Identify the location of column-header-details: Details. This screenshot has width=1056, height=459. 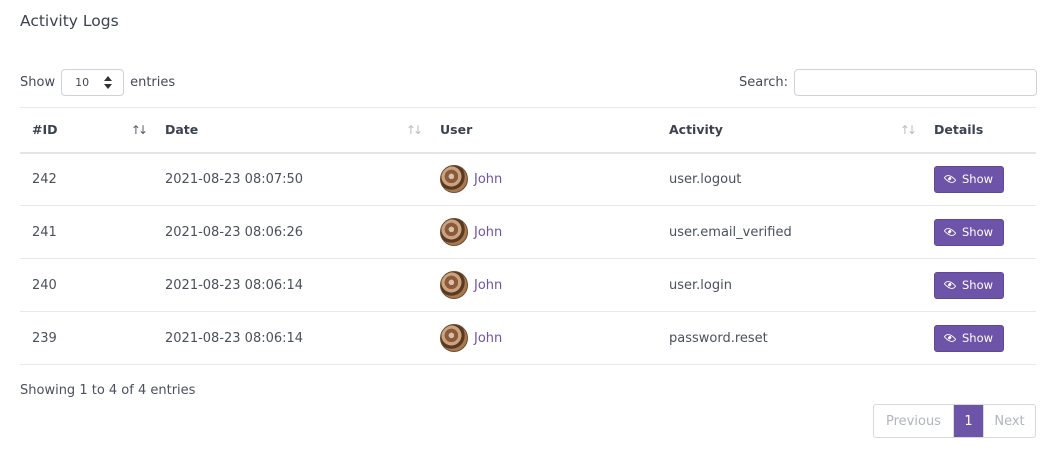
(959, 130).